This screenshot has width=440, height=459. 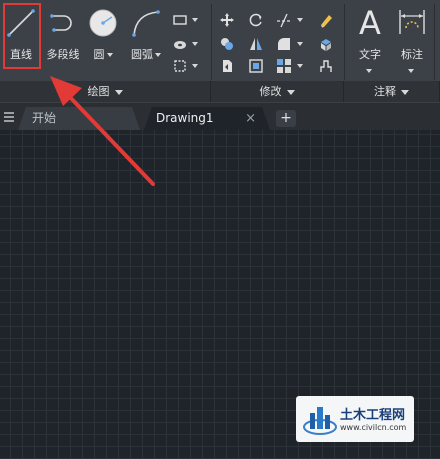 I want to click on dimension-tool-label: 标注, so click(x=412, y=54).